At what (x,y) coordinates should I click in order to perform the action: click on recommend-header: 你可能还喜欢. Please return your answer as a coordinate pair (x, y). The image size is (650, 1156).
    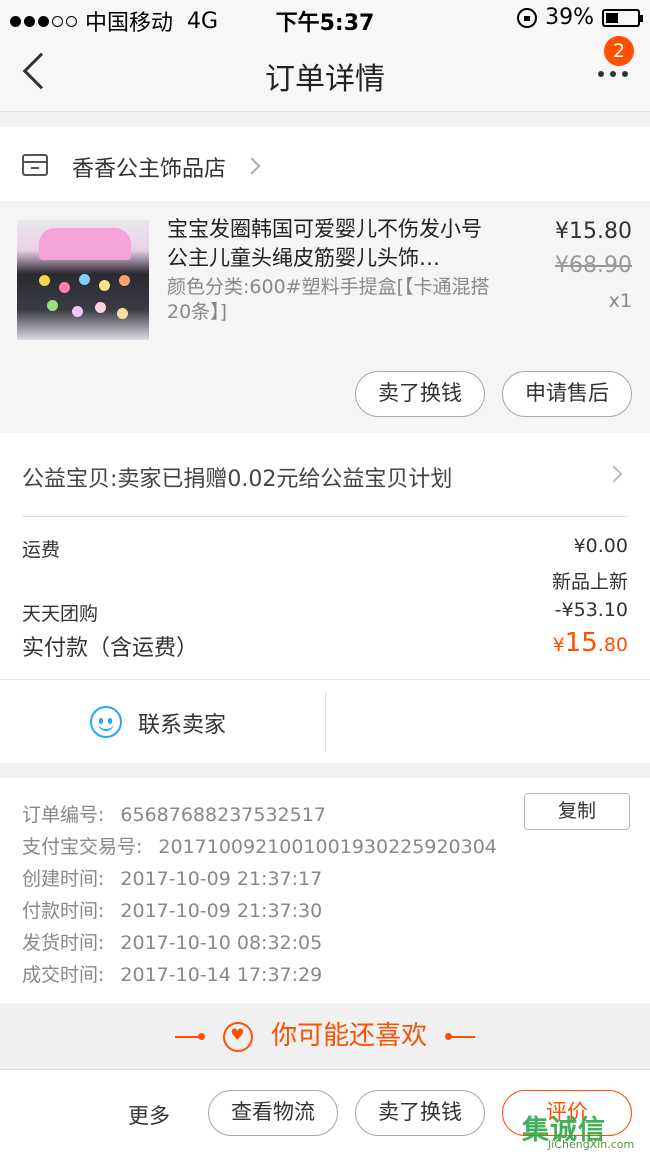
    Looking at the image, I should click on (325, 1036).